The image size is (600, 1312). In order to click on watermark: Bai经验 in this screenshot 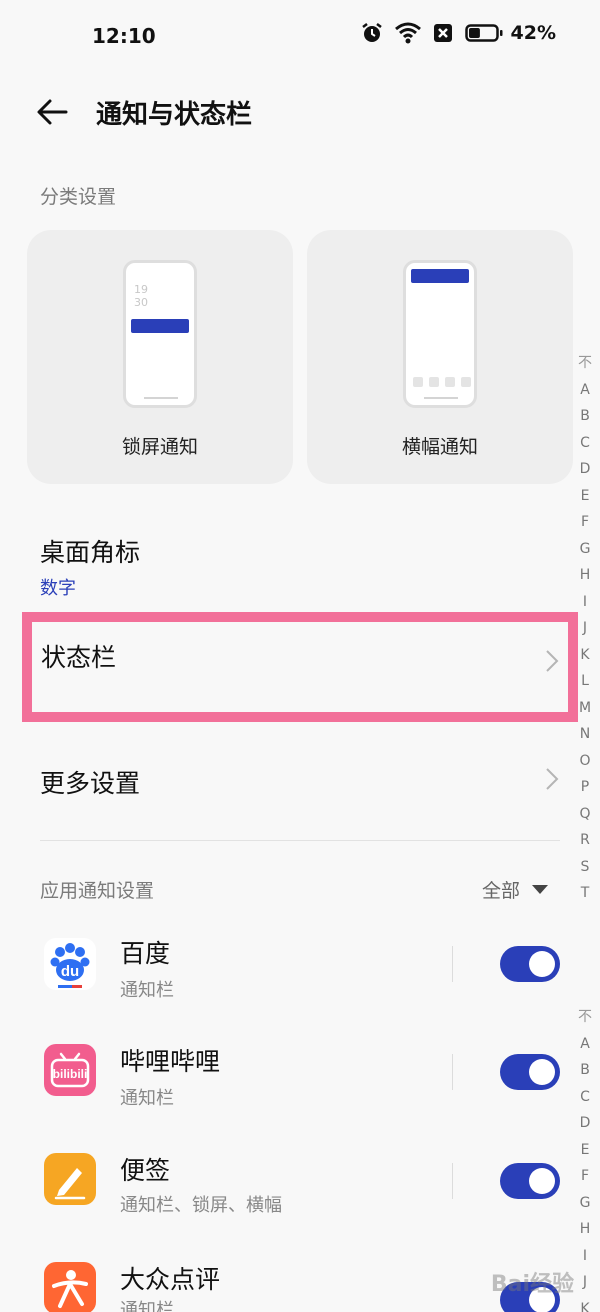, I will do `click(532, 1284)`.